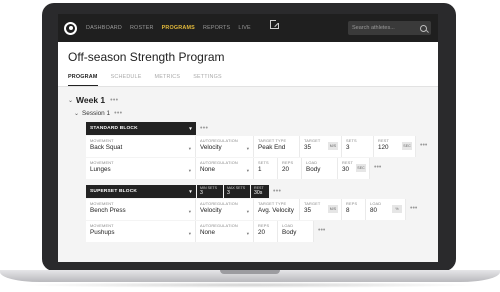  I want to click on block-type-select: SUPERSET BLOCK ▾, so click(141, 191).